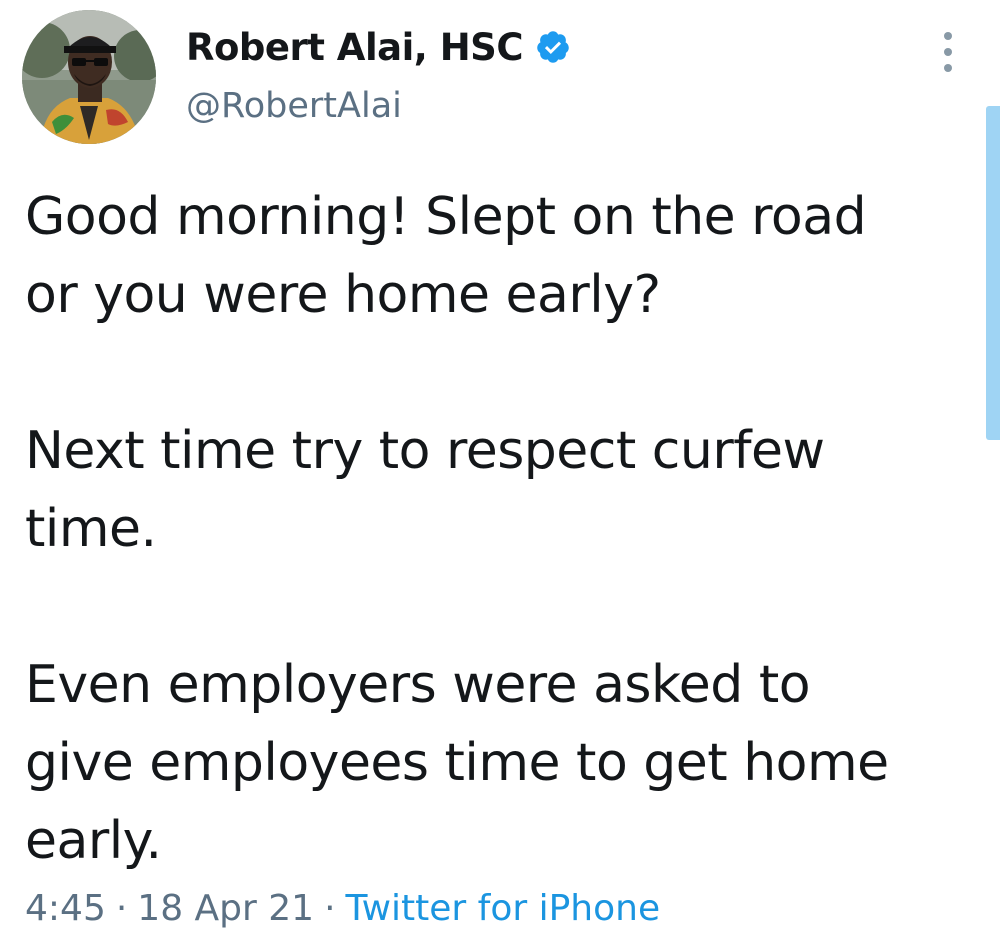 The image size is (1000, 947). I want to click on tweet-source-link: Twitter for iPhone, so click(503, 908).